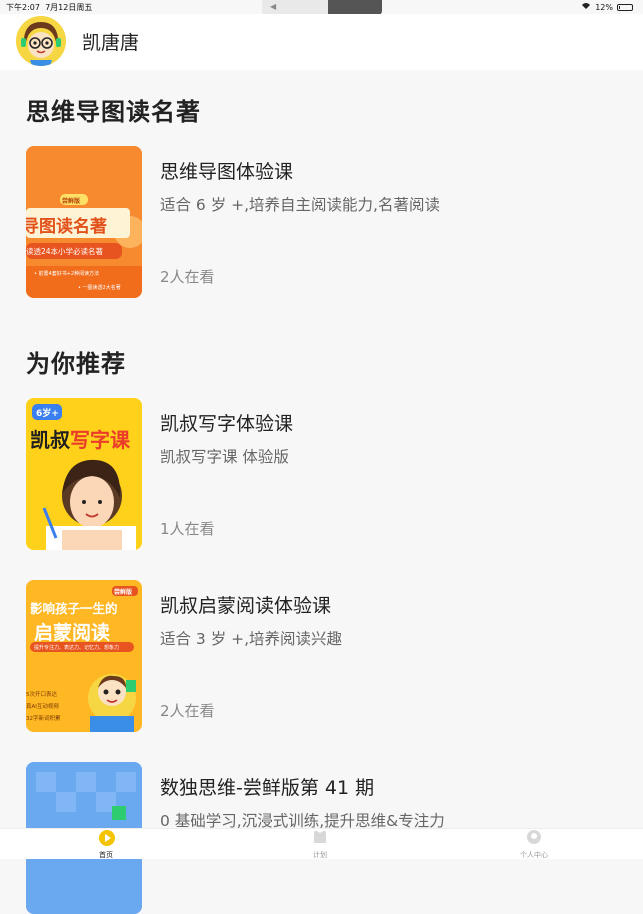 This screenshot has width=643, height=914. What do you see at coordinates (69, 7) in the screenshot?
I see `status-date: 7月12日周五` at bounding box center [69, 7].